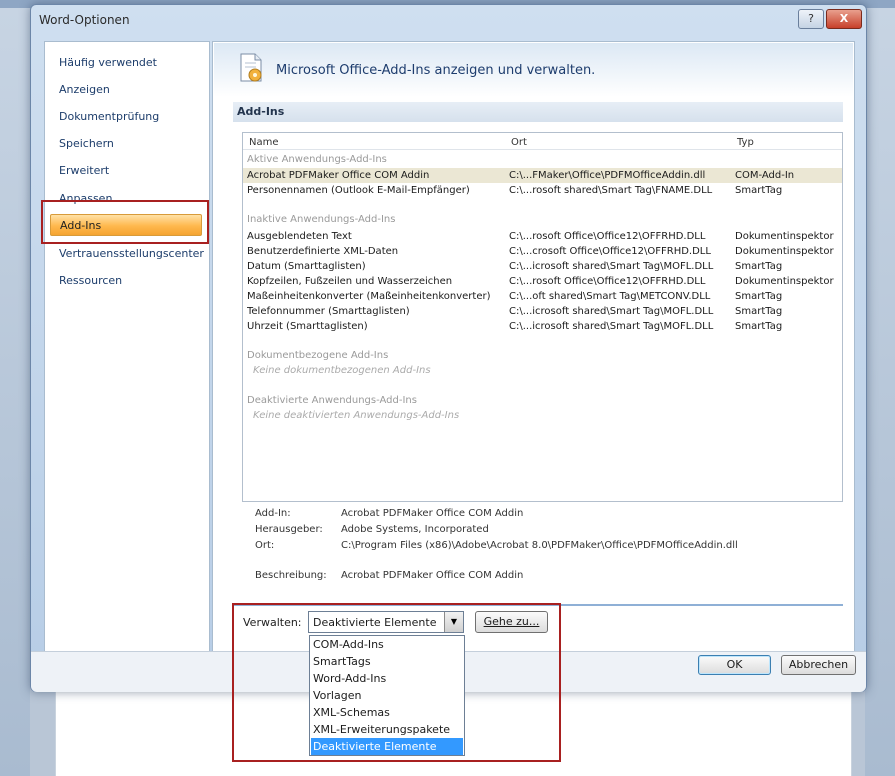 Image resolution: width=895 pixels, height=776 pixels. What do you see at coordinates (734, 665) in the screenshot?
I see `ok-button: OK` at bounding box center [734, 665].